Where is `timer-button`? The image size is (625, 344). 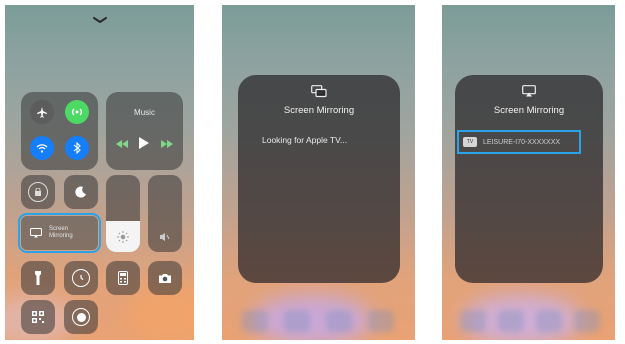 timer-button is located at coordinates (81, 278).